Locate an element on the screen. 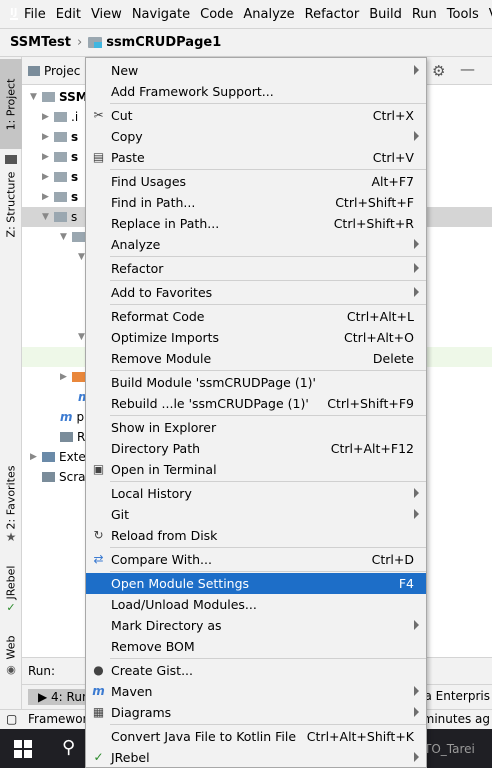  menu-analyze: Analyze is located at coordinates (268, 14).